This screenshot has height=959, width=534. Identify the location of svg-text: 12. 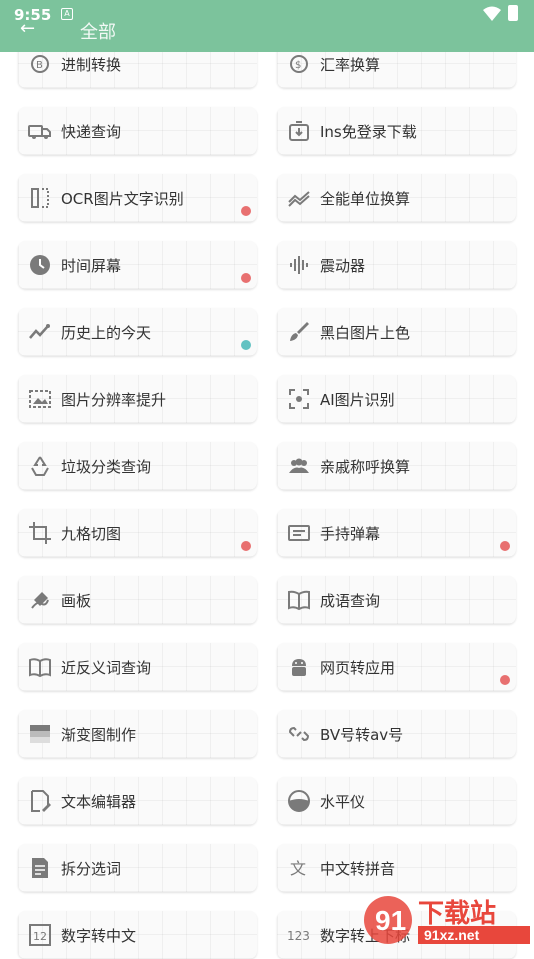
(40, 936).